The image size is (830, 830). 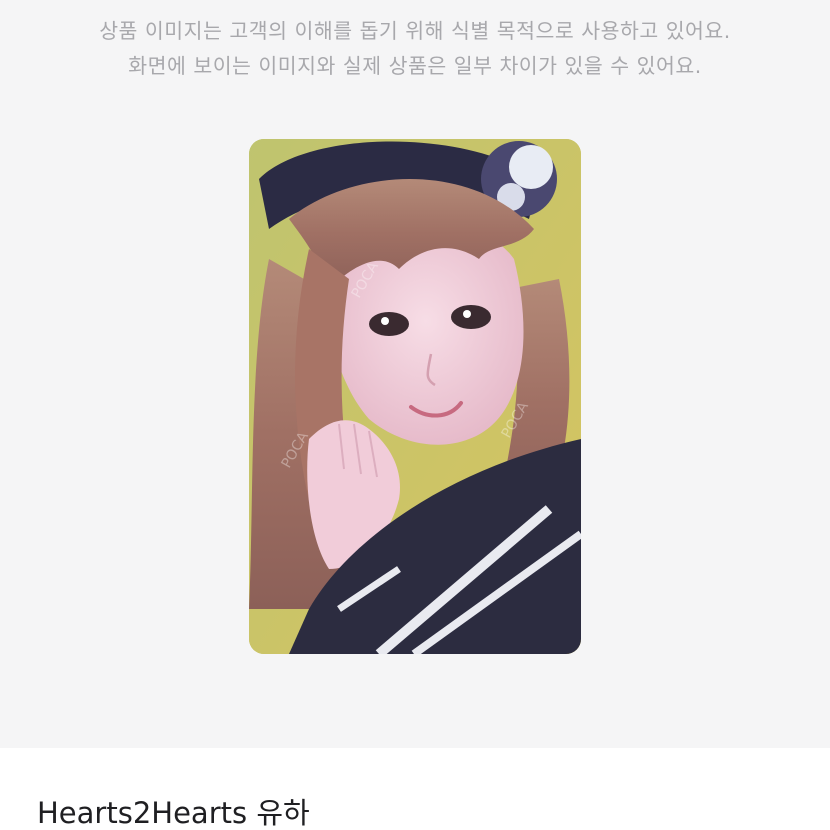 What do you see at coordinates (415, 66) in the screenshot?
I see `disclaimer-line-2: 화면에 보이는 이미지와 실제 상품은 일부 차이가 있을 수 있어요.` at bounding box center [415, 66].